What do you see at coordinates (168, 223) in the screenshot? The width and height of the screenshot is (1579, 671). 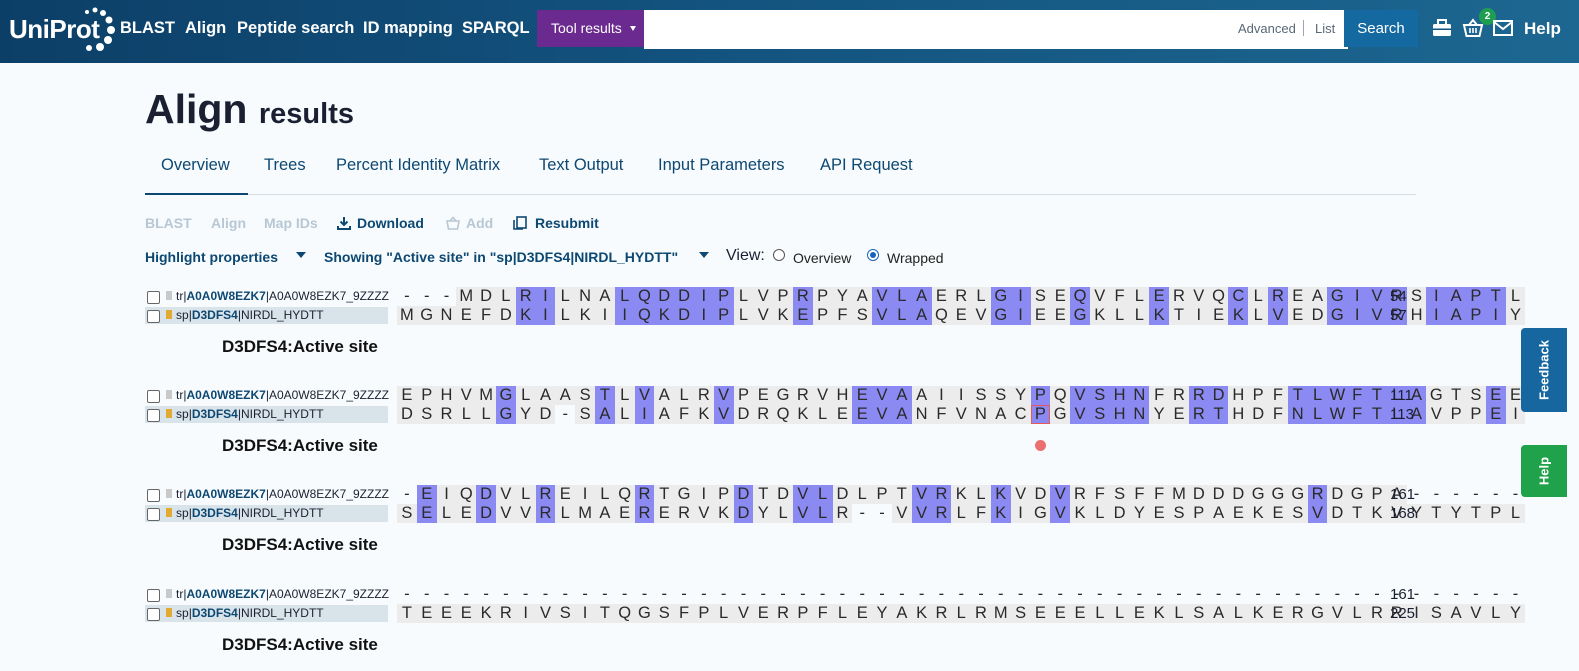 I see `blast-button: BLAST` at bounding box center [168, 223].